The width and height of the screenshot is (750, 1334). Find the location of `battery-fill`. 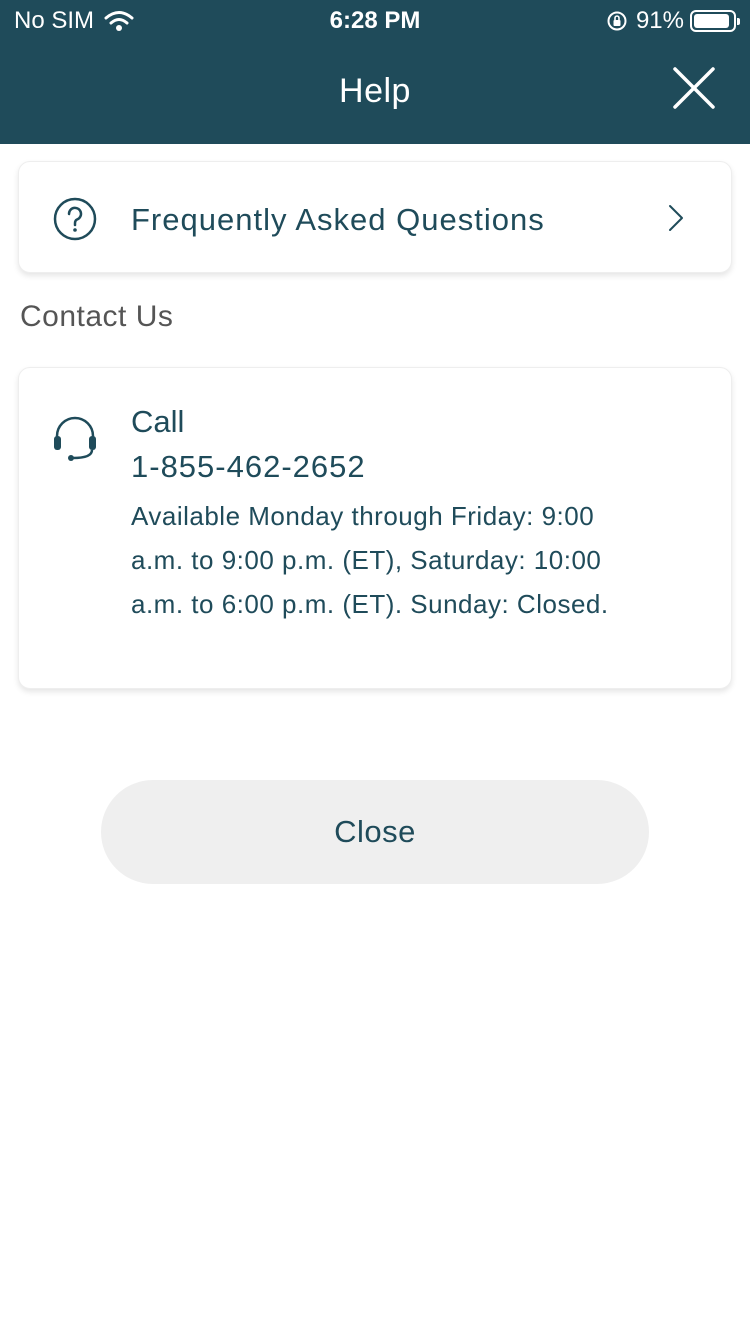

battery-fill is located at coordinates (711, 21).